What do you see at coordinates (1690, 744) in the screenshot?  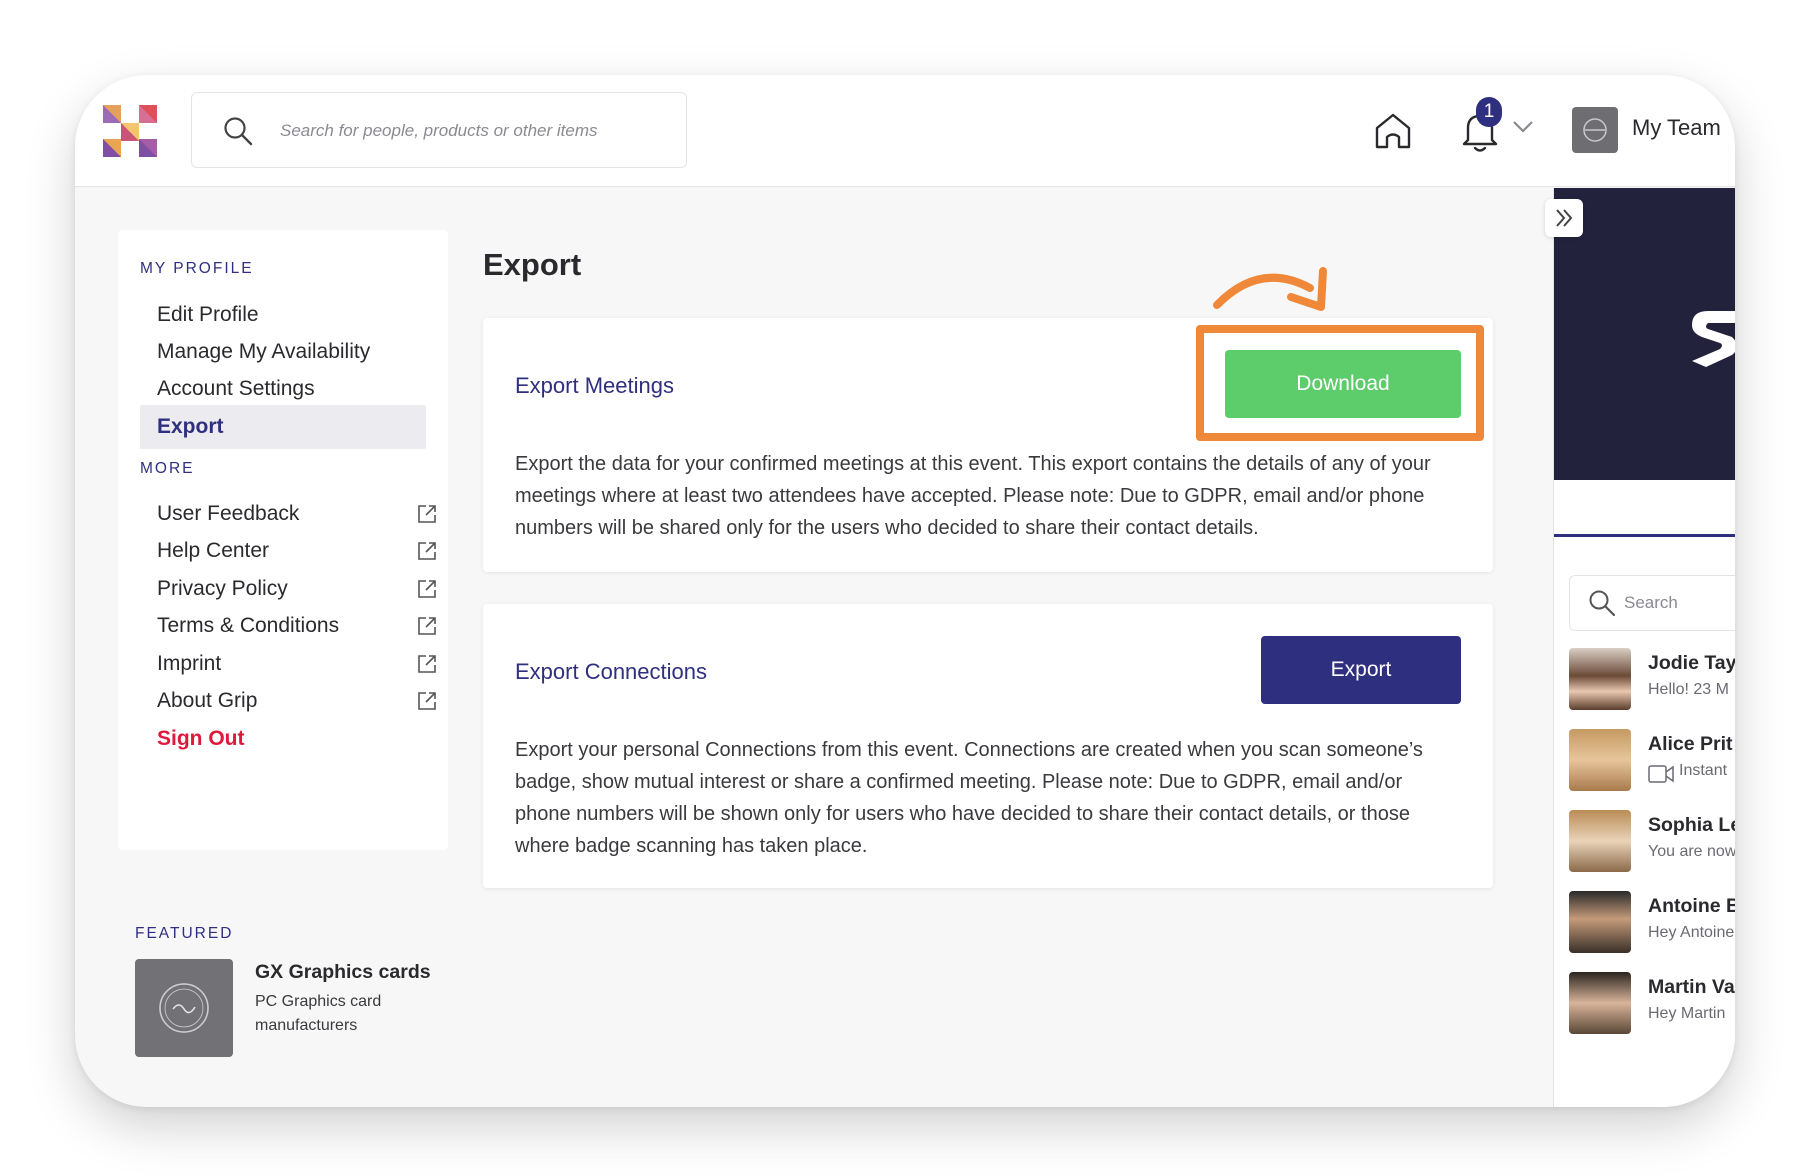 I see `chat-name: Alice Prit` at bounding box center [1690, 744].